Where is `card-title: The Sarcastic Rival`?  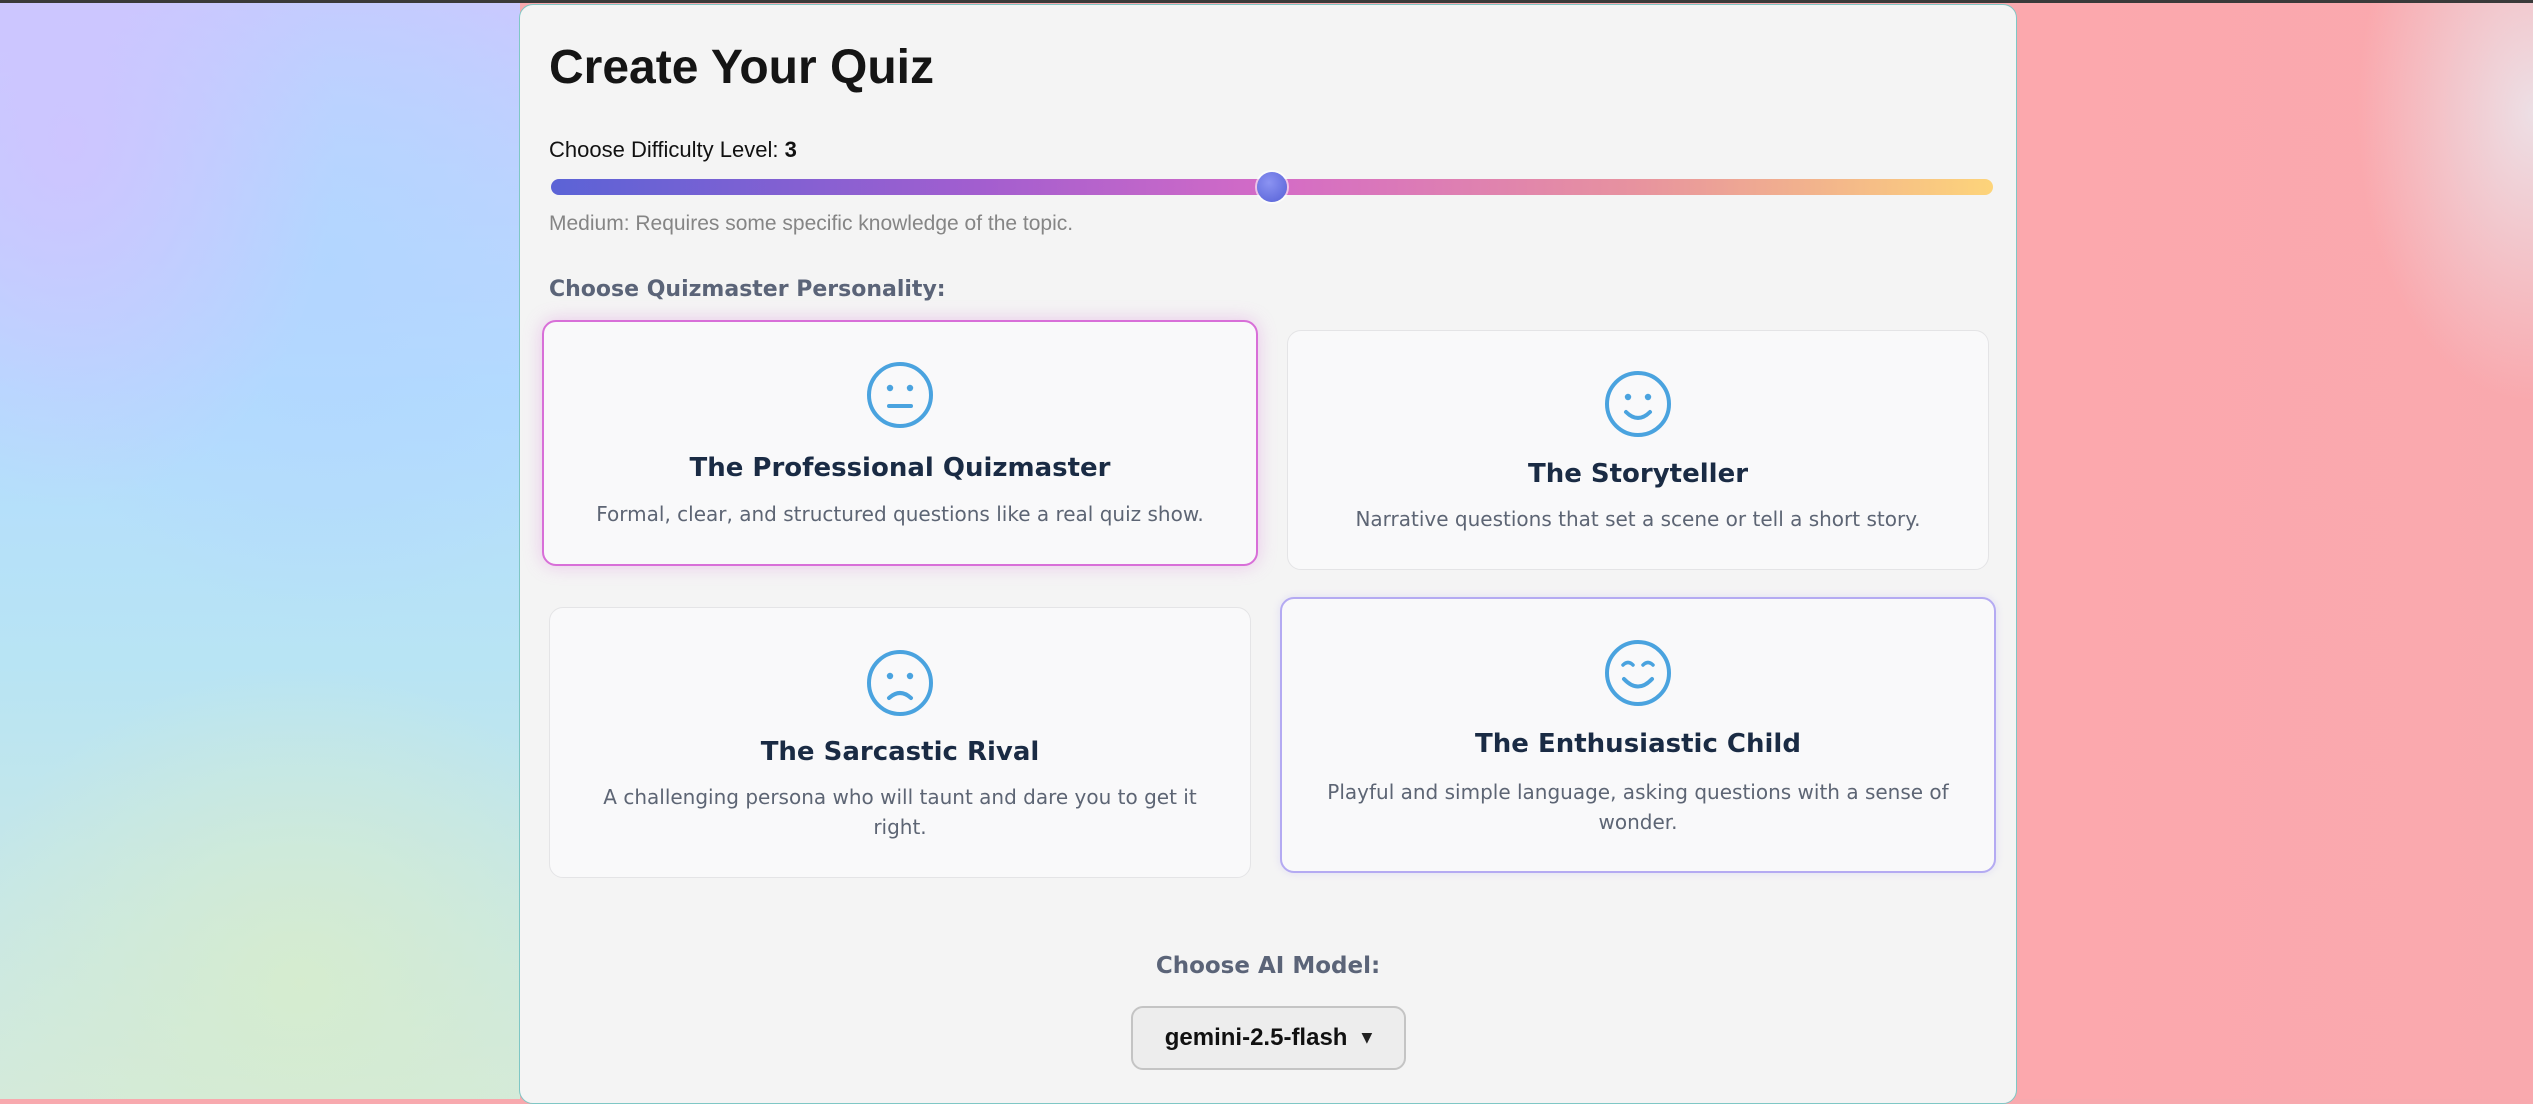
card-title: The Sarcastic Rival is located at coordinates (900, 752).